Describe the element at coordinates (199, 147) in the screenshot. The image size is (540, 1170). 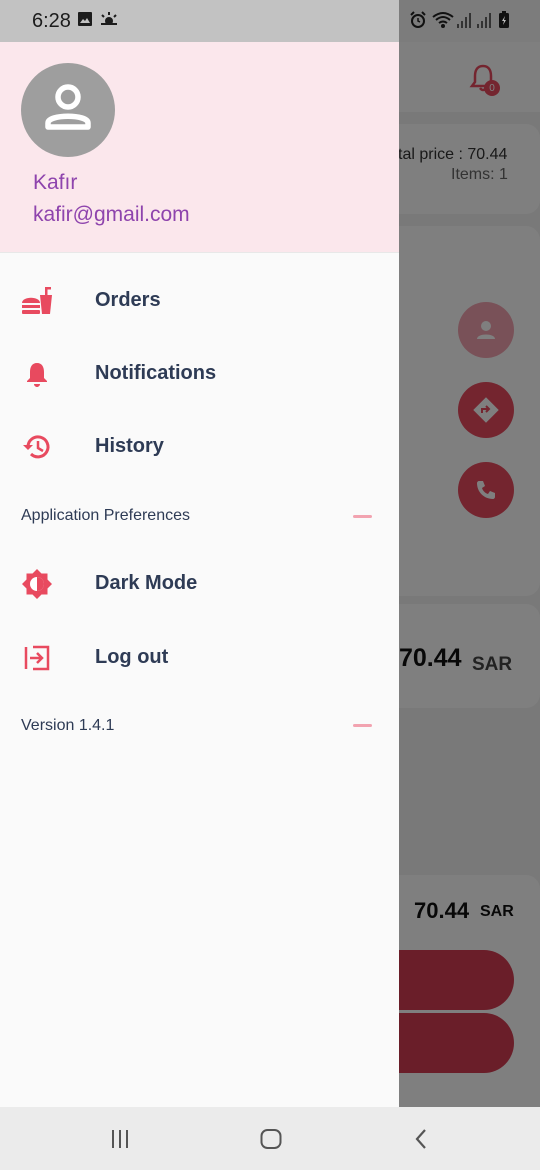
I see `drawer-header: Kafır kafir@gmail.com` at that location.